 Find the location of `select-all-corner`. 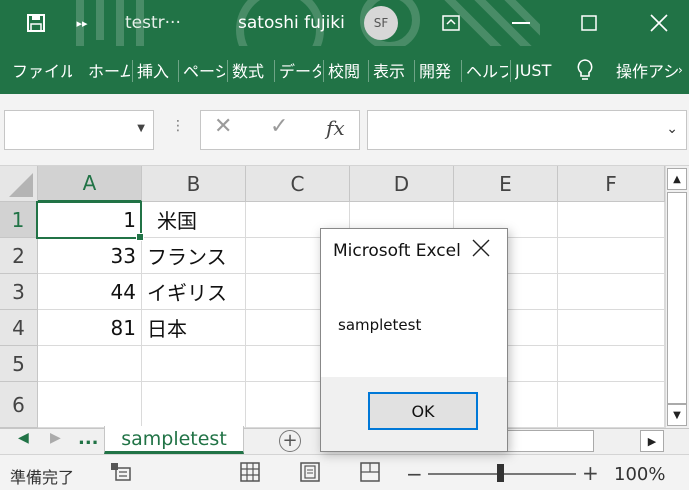

select-all-corner is located at coordinates (19, 184).